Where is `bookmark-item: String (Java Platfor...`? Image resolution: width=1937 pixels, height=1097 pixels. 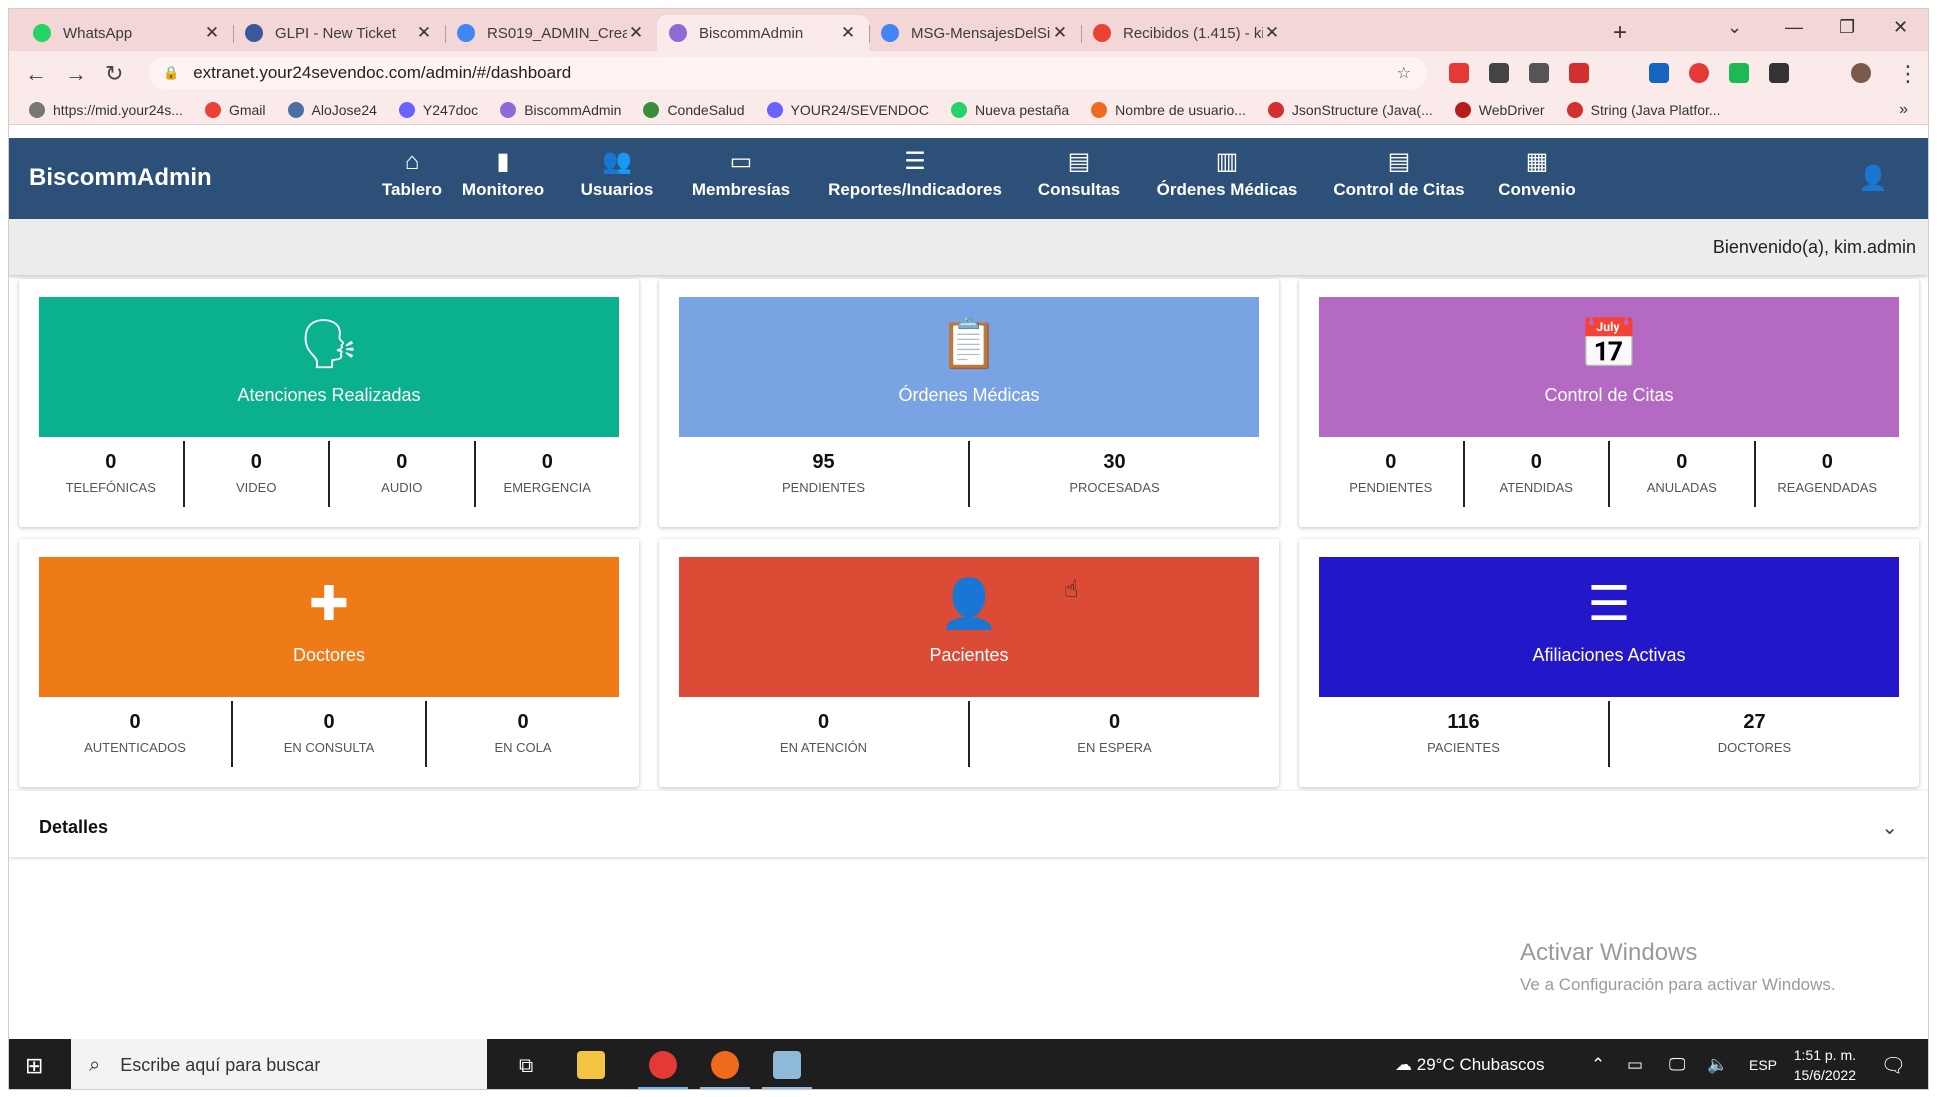 bookmark-item: String (Java Platfor... is located at coordinates (1643, 109).